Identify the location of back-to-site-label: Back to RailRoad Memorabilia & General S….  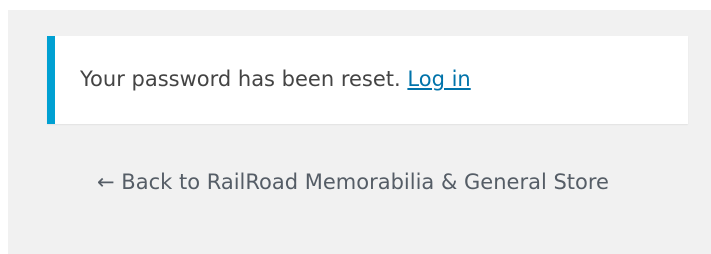
(365, 182).